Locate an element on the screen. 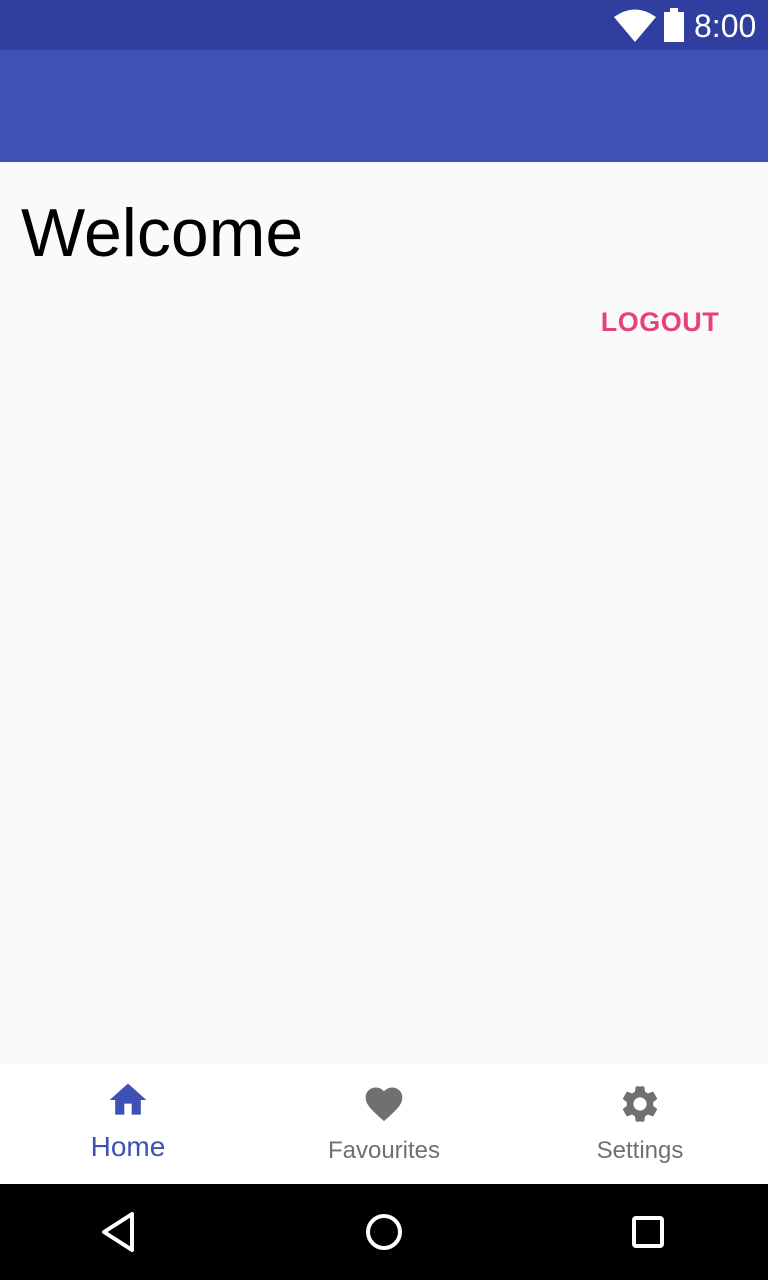  system-navigation-bar is located at coordinates (384, 1232).